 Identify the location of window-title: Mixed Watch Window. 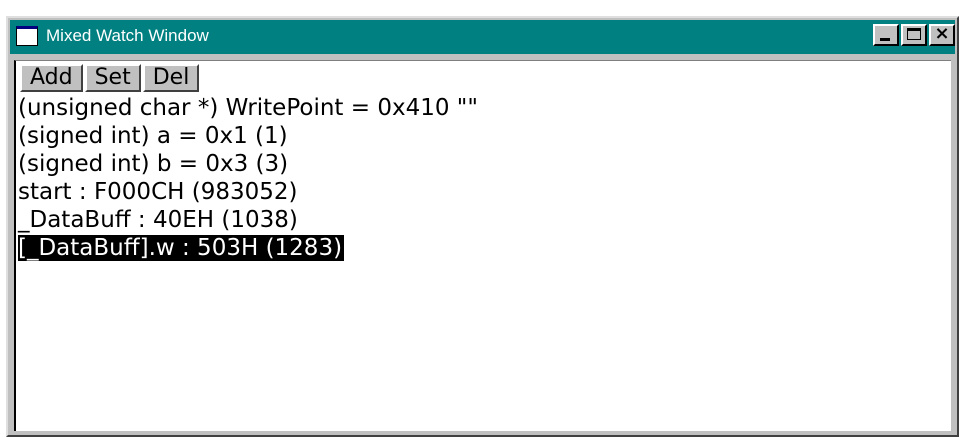
(127, 35).